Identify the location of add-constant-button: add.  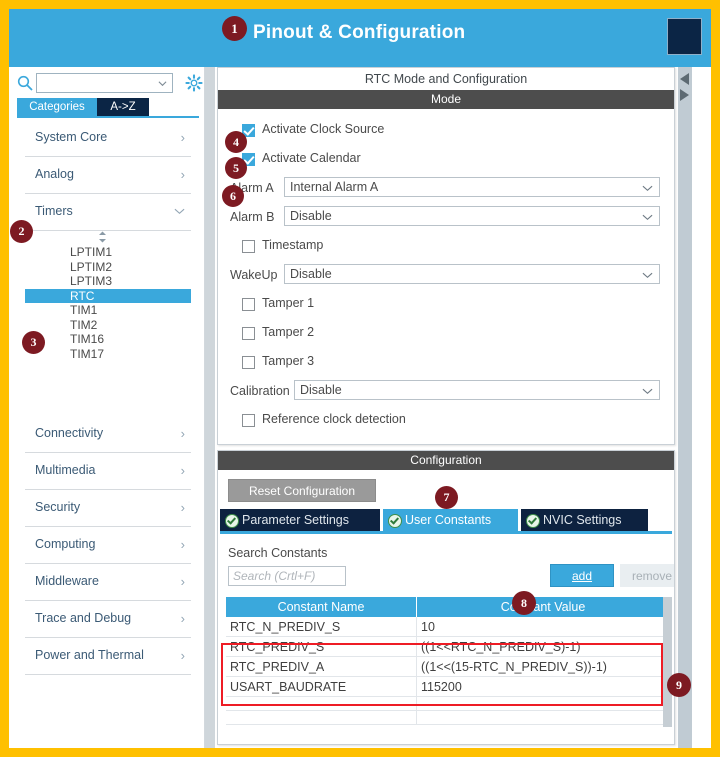
(582, 575).